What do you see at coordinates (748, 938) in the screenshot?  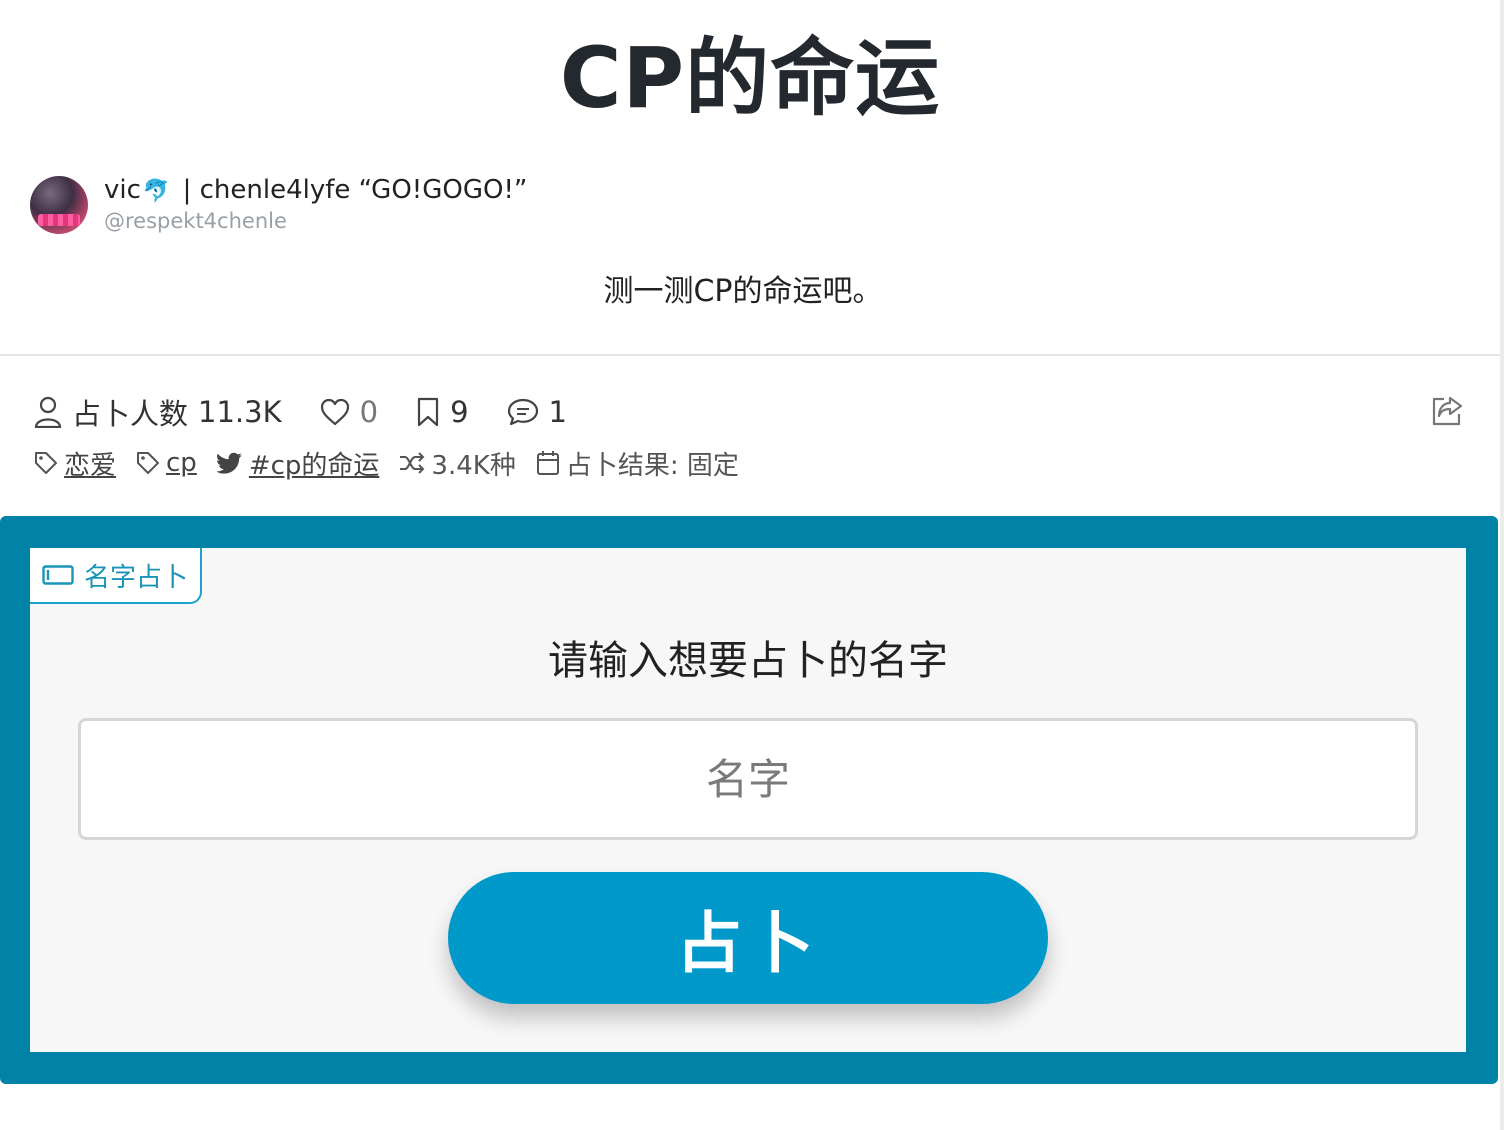 I see `divine-button: 占卜` at bounding box center [748, 938].